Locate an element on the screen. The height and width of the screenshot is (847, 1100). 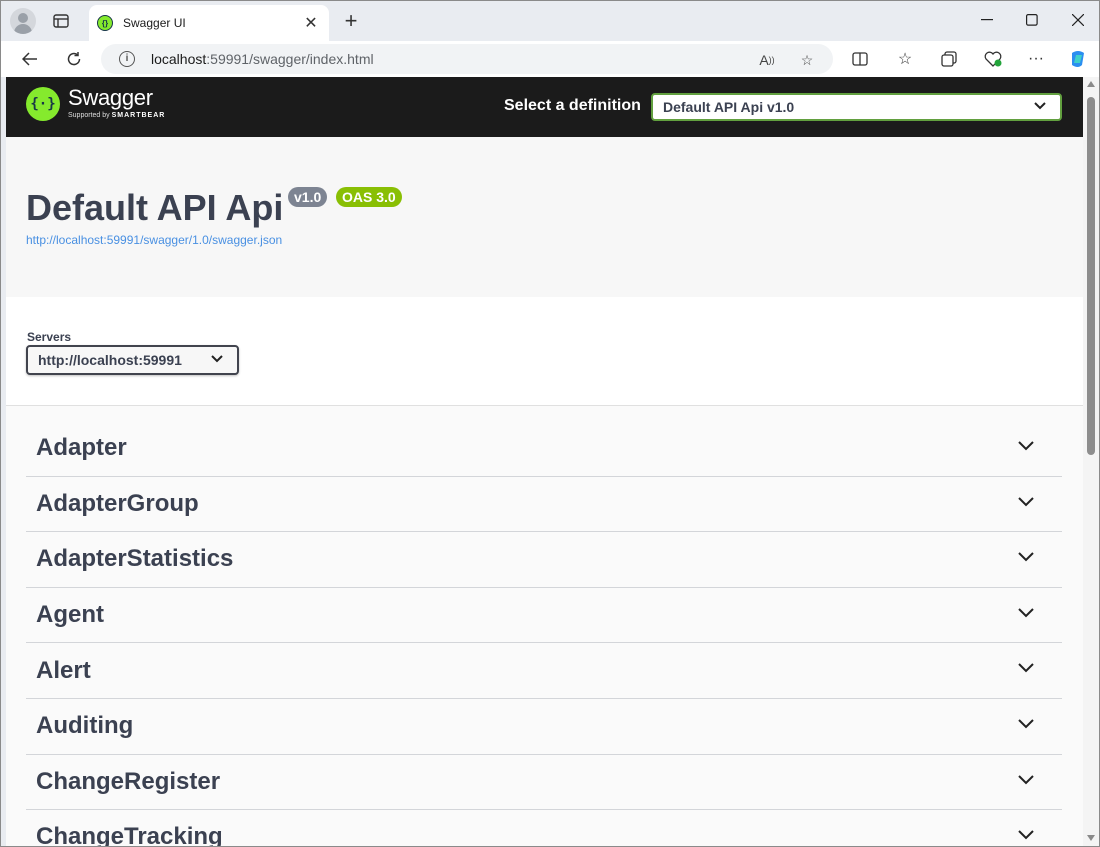
scroll-up-icon is located at coordinates (1091, 84).